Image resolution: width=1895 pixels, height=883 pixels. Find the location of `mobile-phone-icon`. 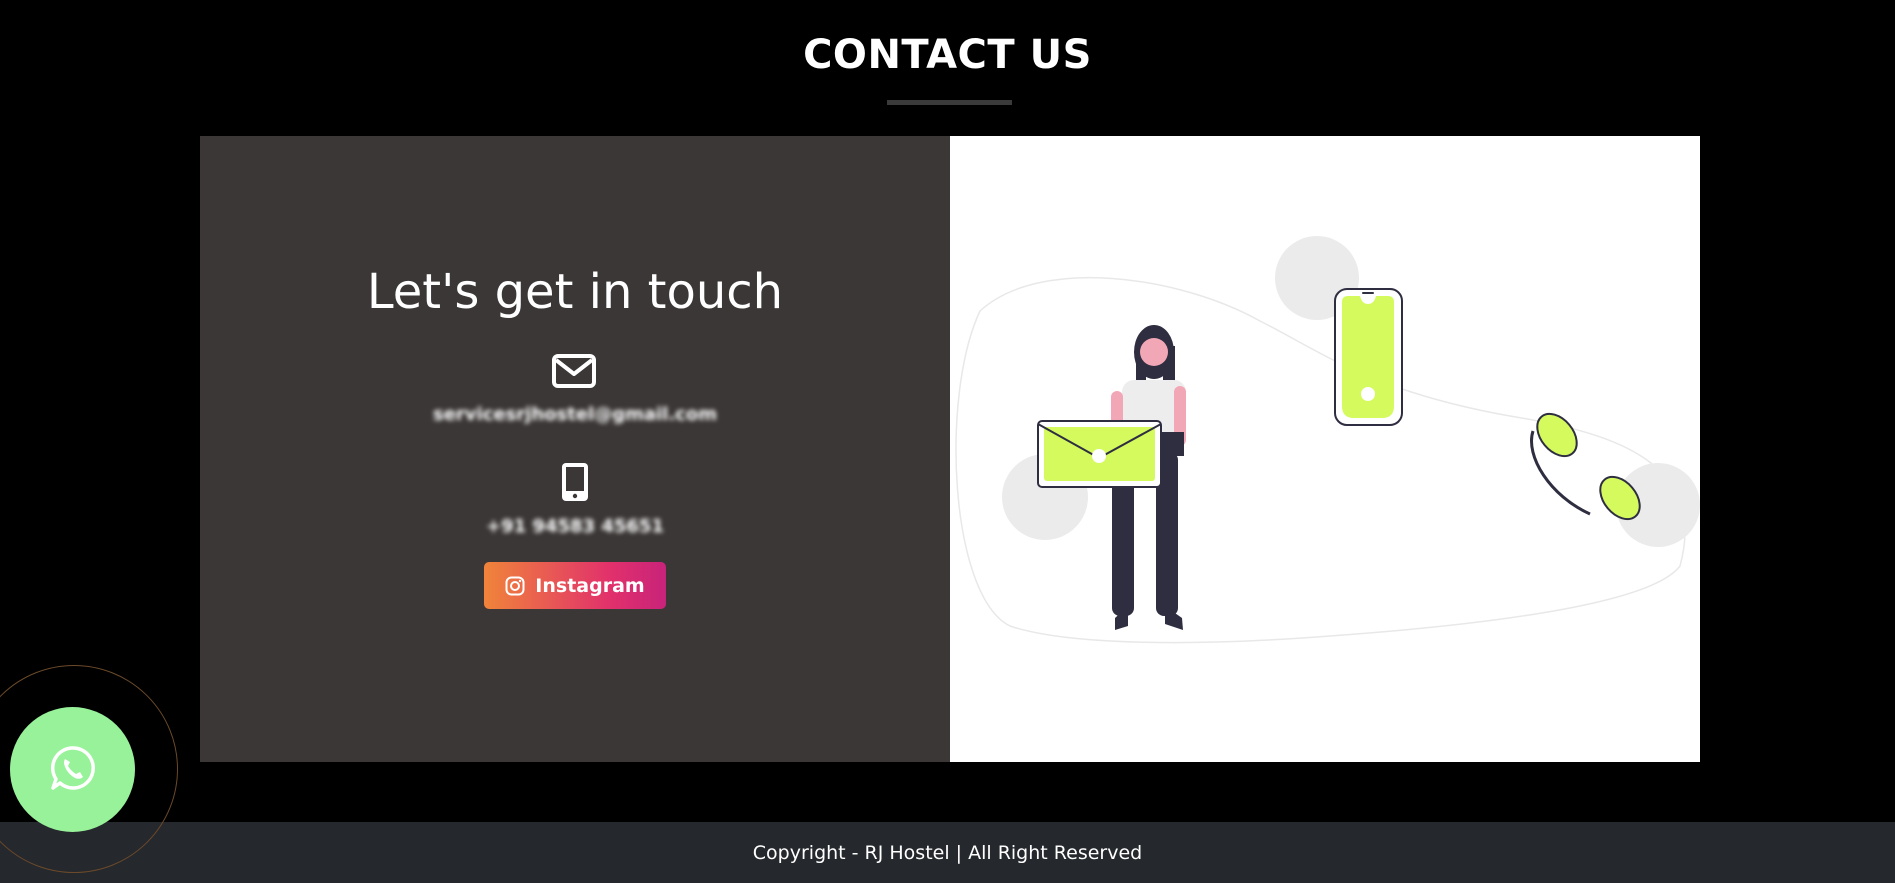

mobile-phone-icon is located at coordinates (575, 484).